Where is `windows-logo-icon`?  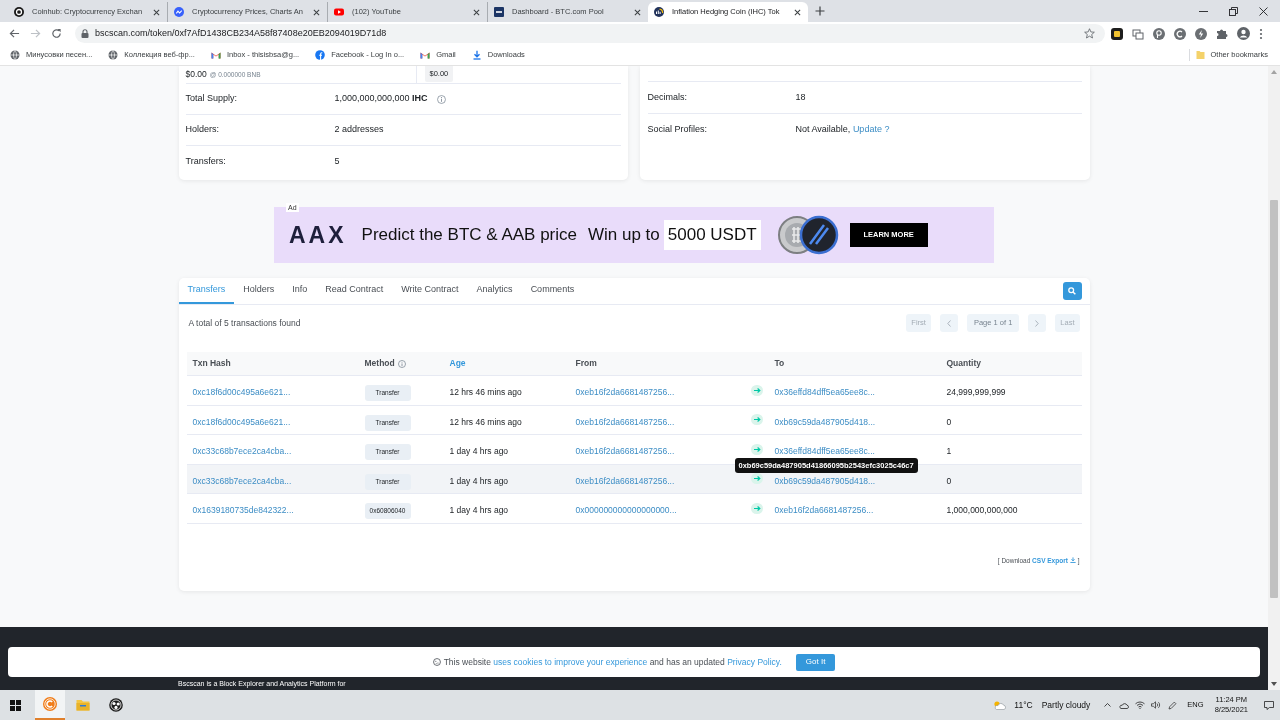 windows-logo-icon is located at coordinates (15, 705).